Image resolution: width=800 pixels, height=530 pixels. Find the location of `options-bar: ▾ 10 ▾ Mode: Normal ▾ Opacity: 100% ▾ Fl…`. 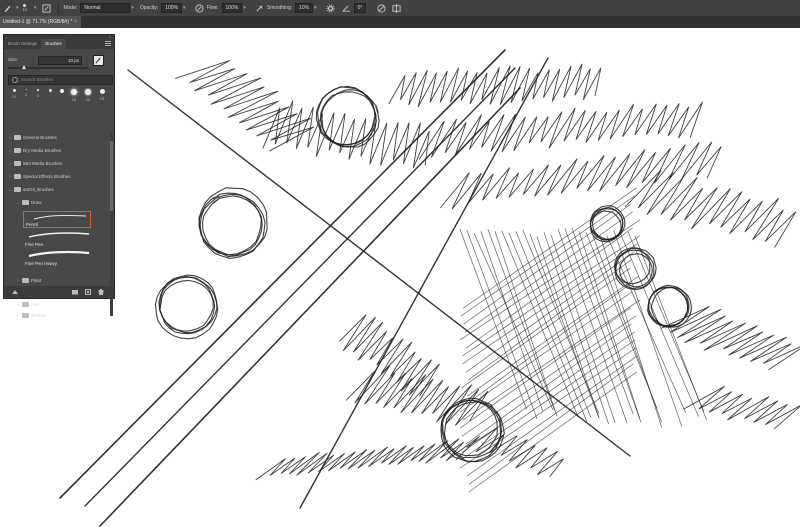

options-bar: ▾ 10 ▾ Mode: Normal ▾ Opacity: 100% ▾ Fl… is located at coordinates (400, 8).